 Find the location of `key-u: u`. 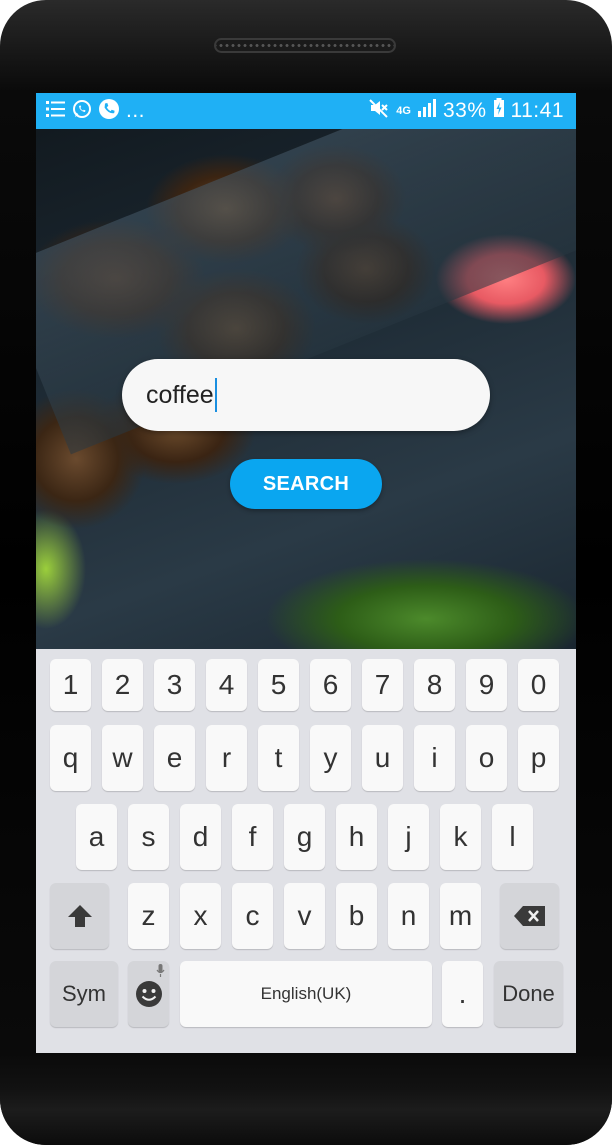

key-u: u is located at coordinates (382, 758).